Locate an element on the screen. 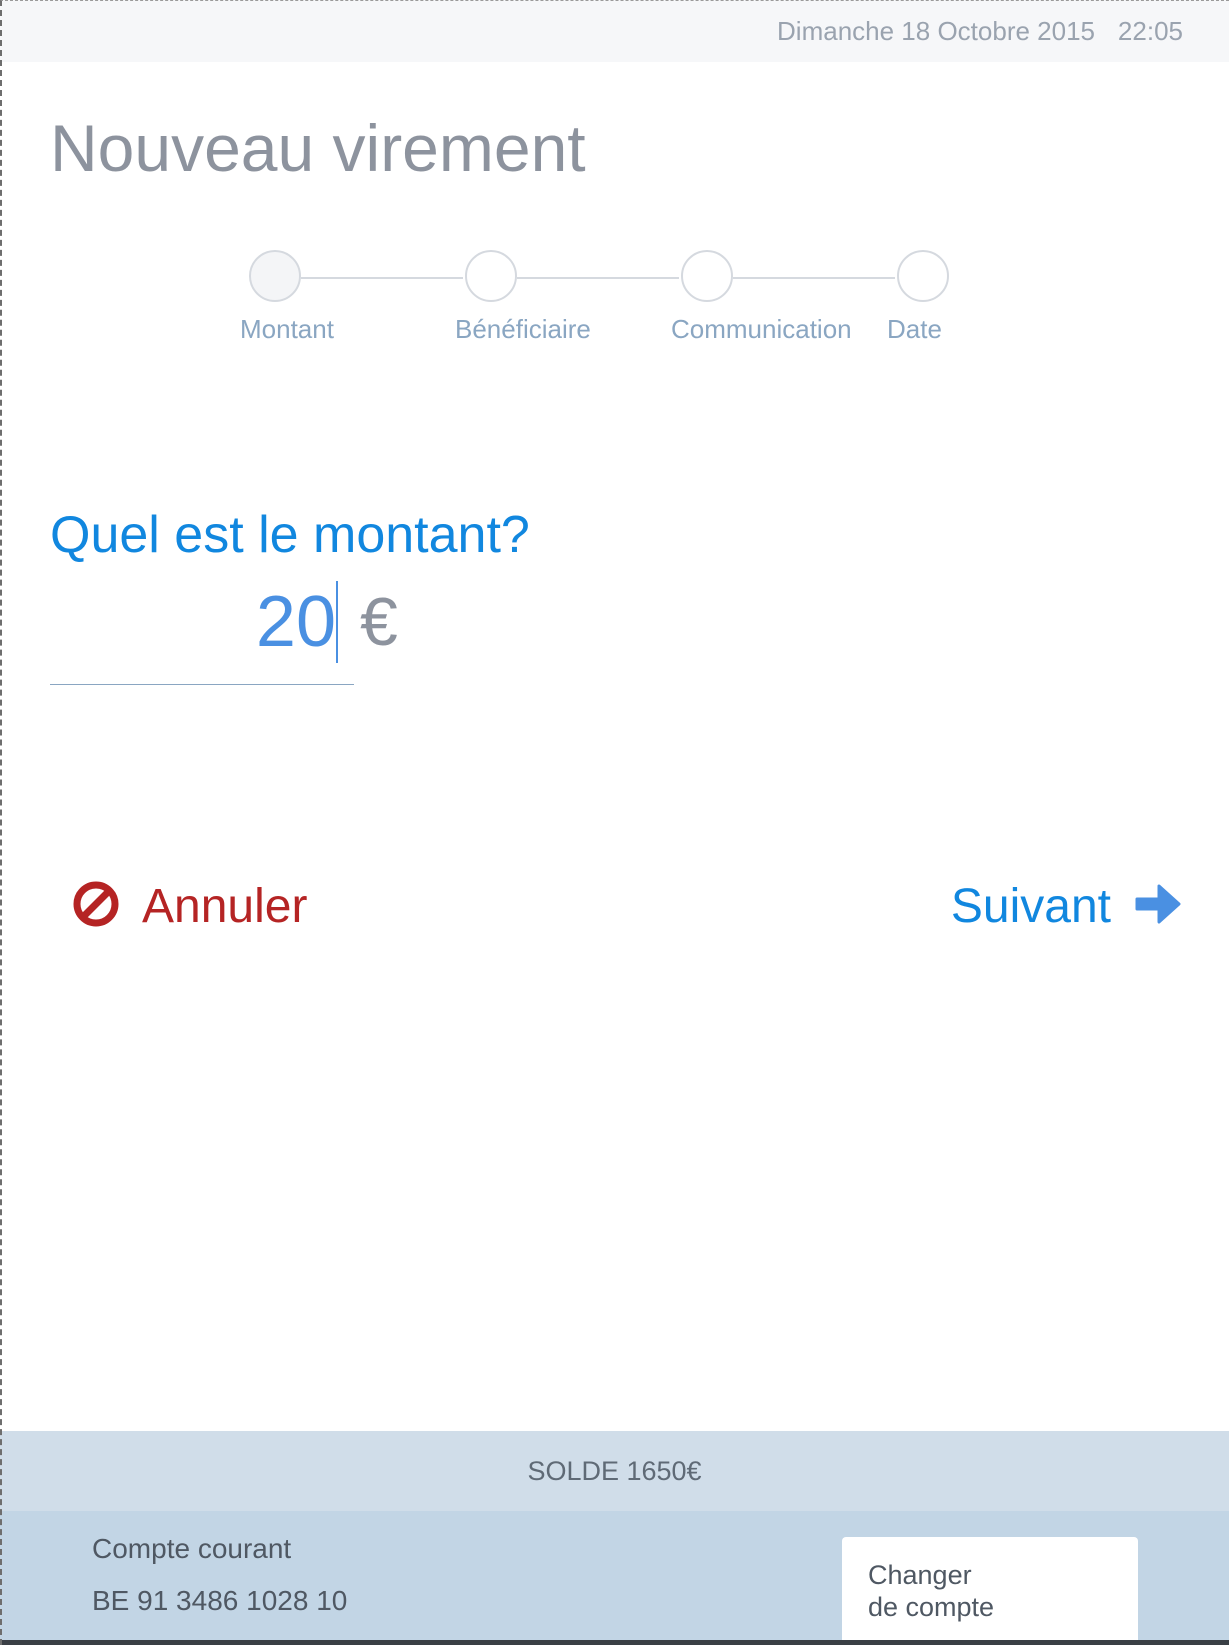 This screenshot has height=1645, width=1229. balance-text: SOLDE 1650€ is located at coordinates (614, 1471).